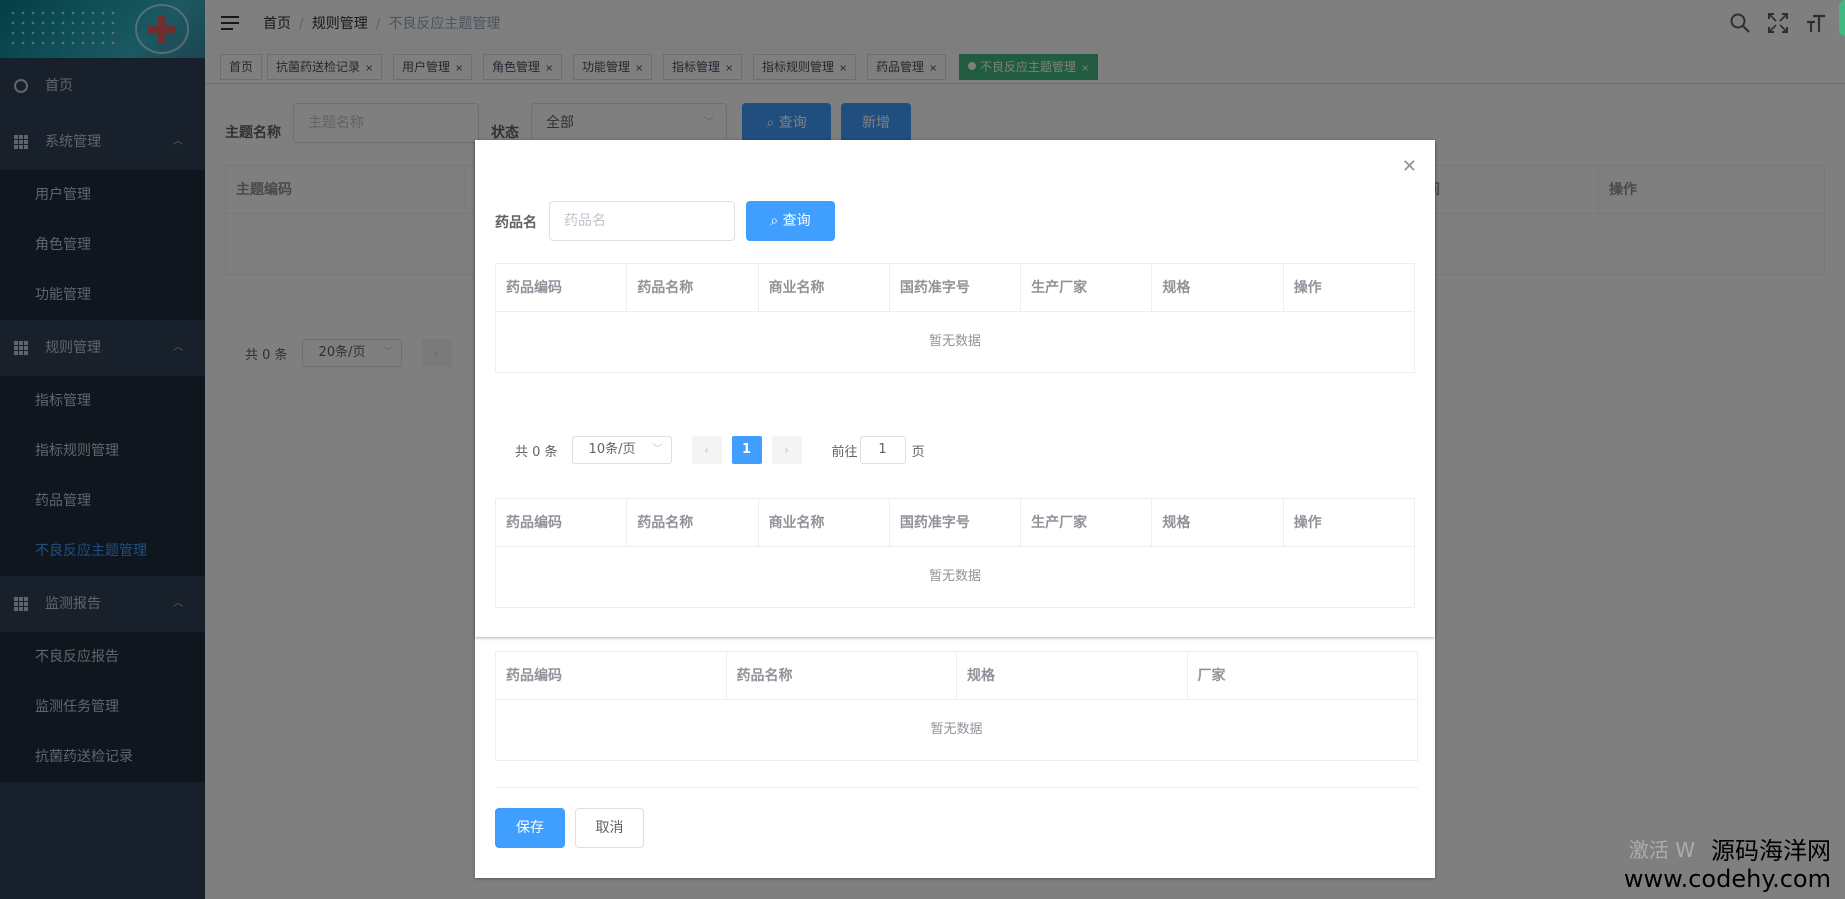 This screenshot has width=1845, height=899. I want to click on modal-search-button: ⌕ 查询, so click(790, 221).